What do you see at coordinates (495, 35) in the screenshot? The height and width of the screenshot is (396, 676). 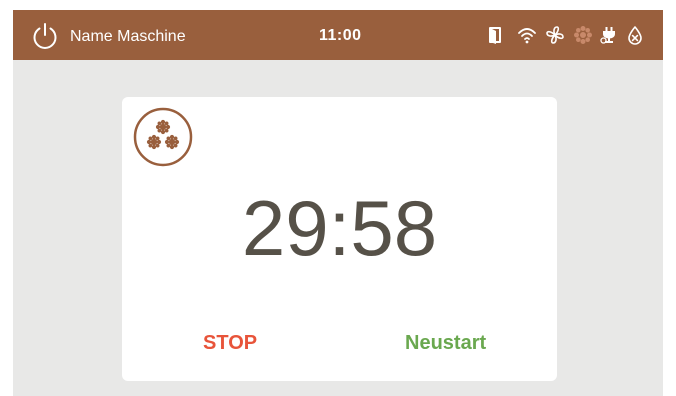 I see `door-icon` at bounding box center [495, 35].